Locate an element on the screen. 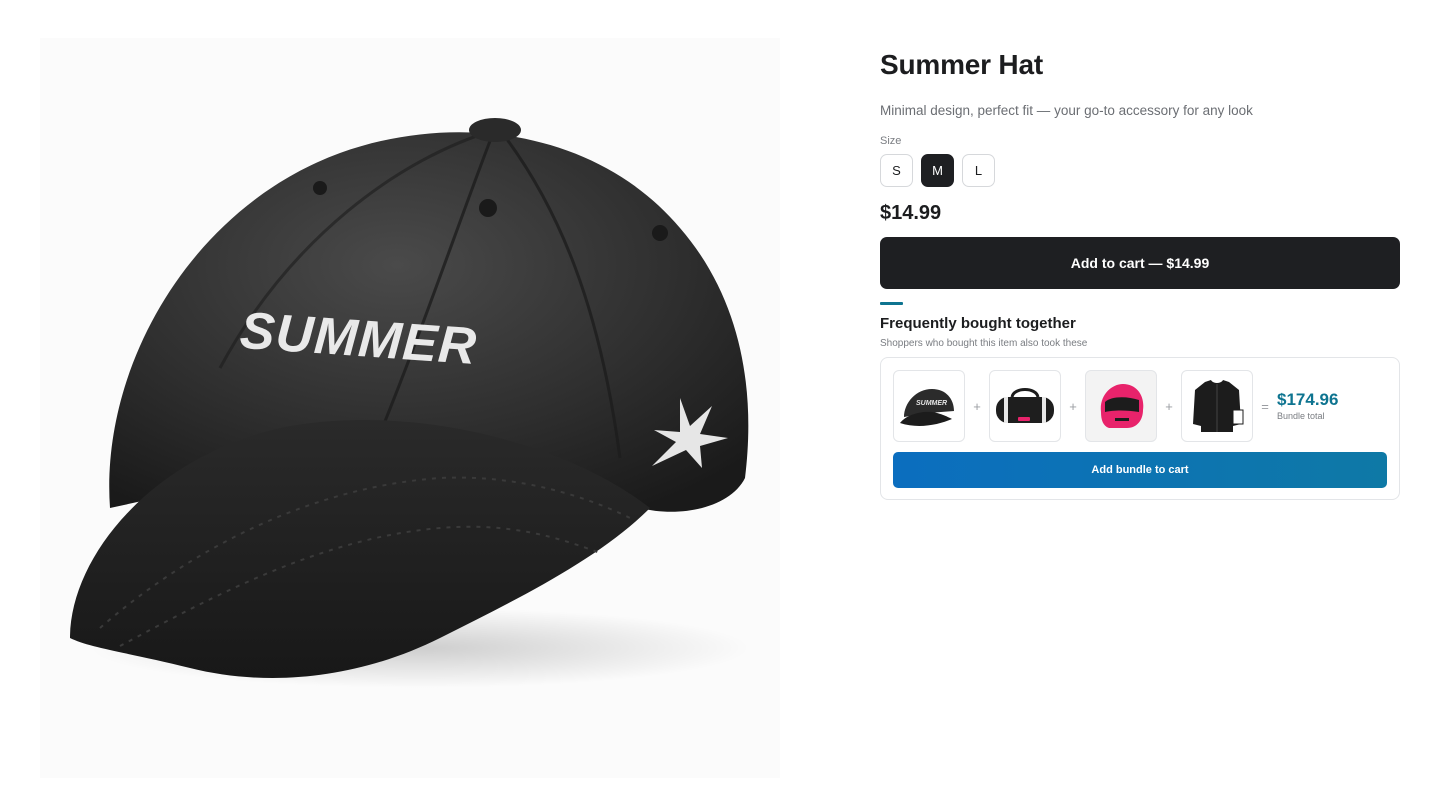  bundle-item-helmet is located at coordinates (1121, 406).